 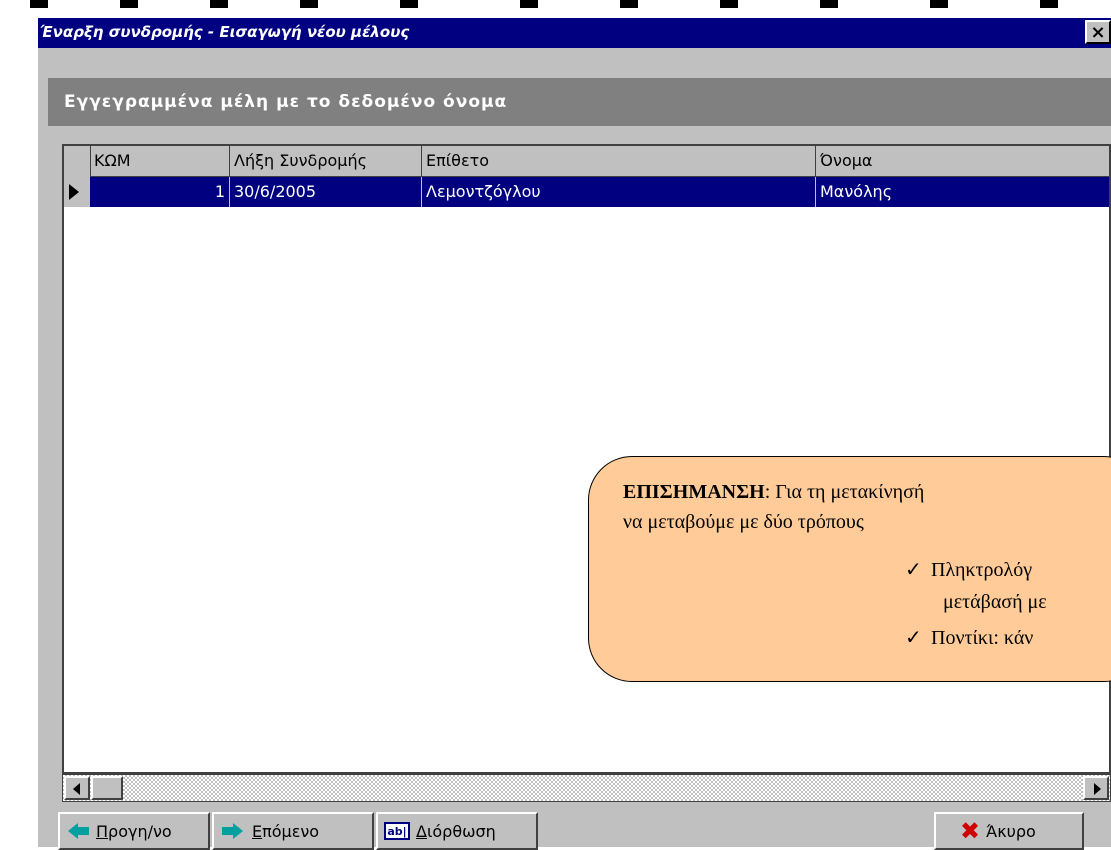 I want to click on callout-item-1-continued: μετάβασή με, so click(x=995, y=602).